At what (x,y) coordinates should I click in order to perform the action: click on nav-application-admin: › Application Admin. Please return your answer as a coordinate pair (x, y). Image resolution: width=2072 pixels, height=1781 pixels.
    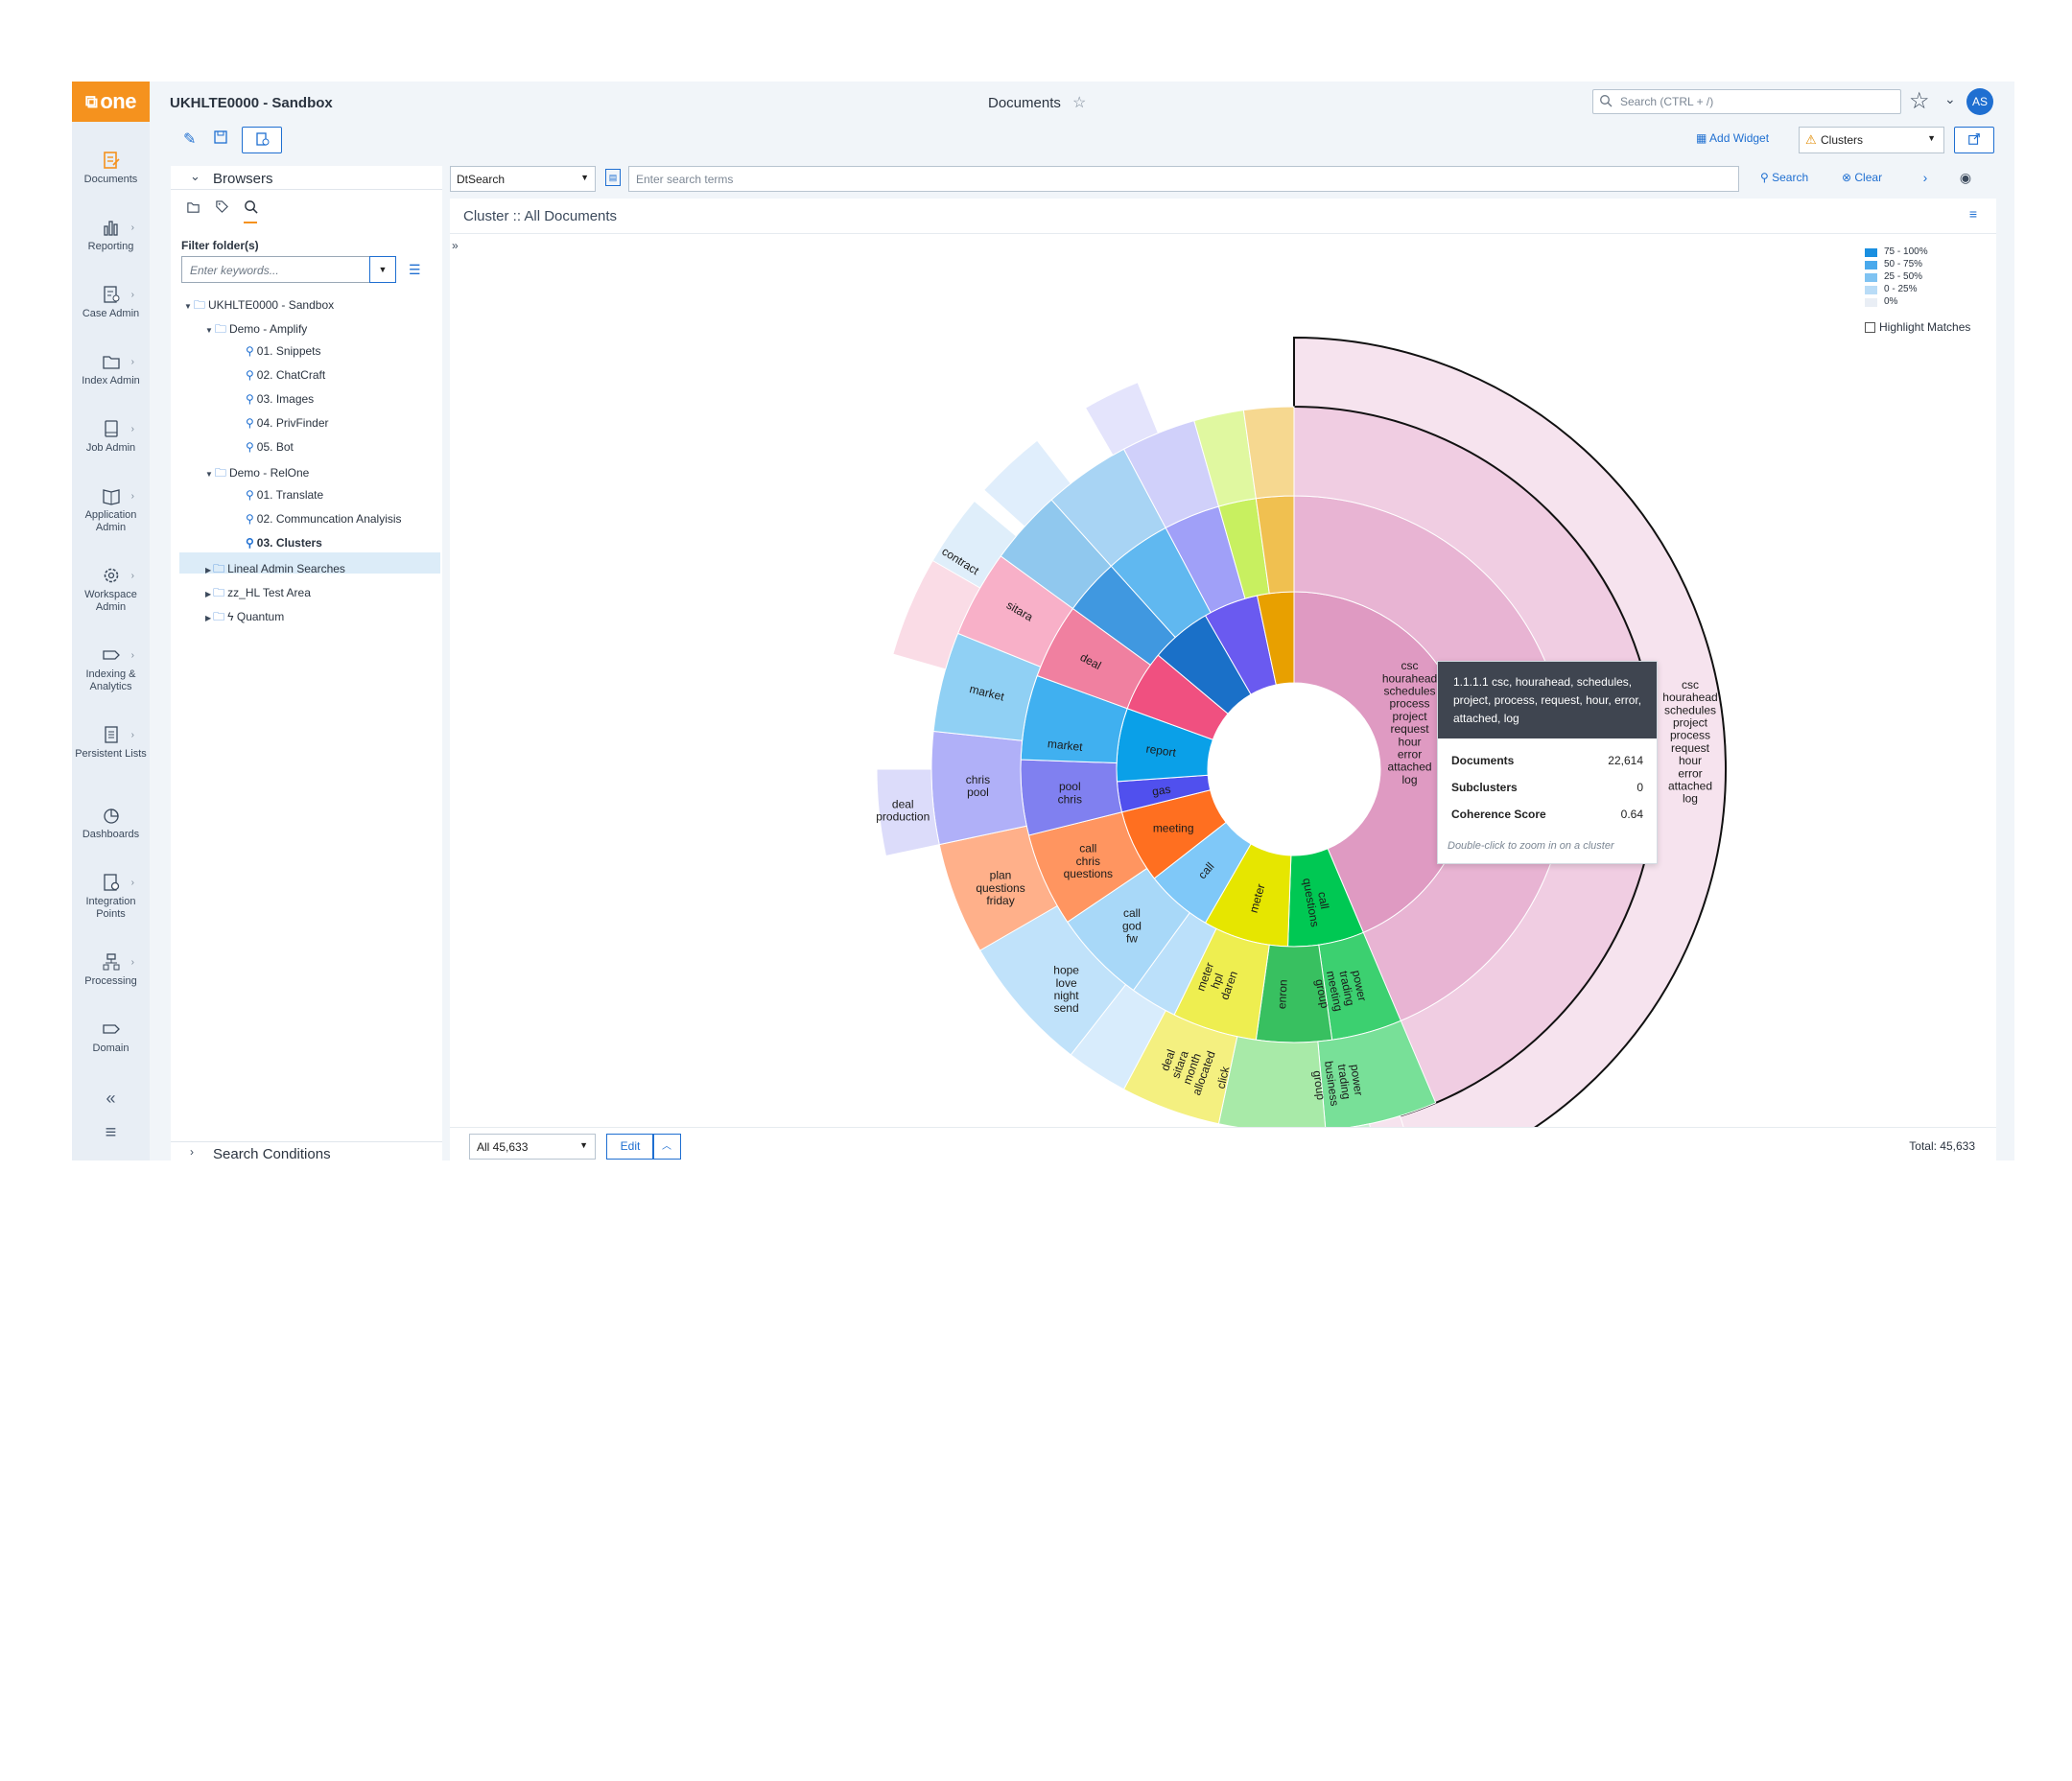
    Looking at the image, I should click on (111, 510).